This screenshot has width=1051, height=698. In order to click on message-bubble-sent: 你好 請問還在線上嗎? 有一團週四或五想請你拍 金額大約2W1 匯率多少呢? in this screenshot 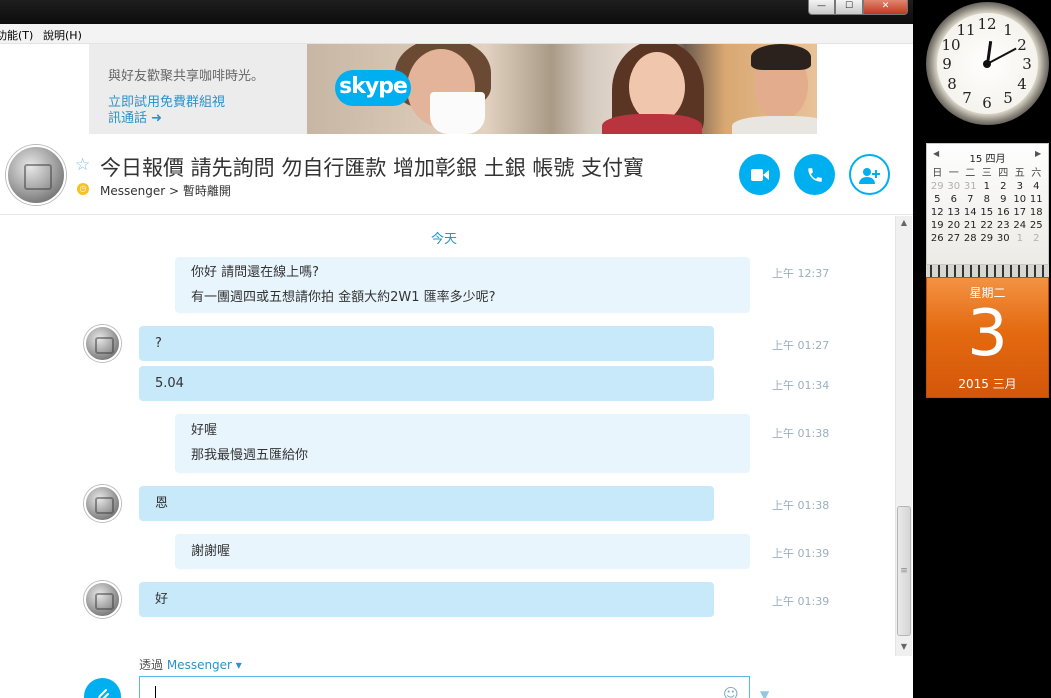, I will do `click(462, 285)`.